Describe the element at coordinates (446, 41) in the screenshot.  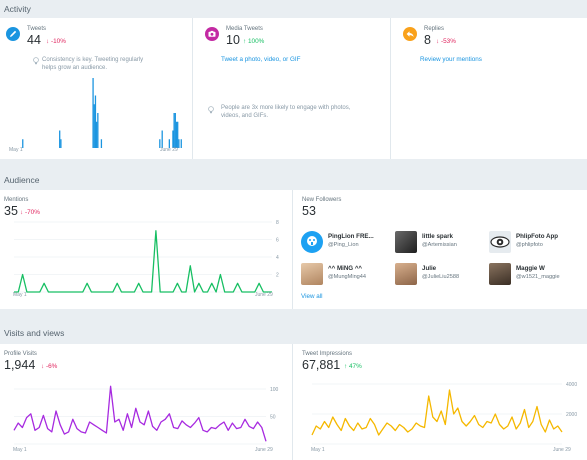
I see `replies-delta: ↓ -53%` at that location.